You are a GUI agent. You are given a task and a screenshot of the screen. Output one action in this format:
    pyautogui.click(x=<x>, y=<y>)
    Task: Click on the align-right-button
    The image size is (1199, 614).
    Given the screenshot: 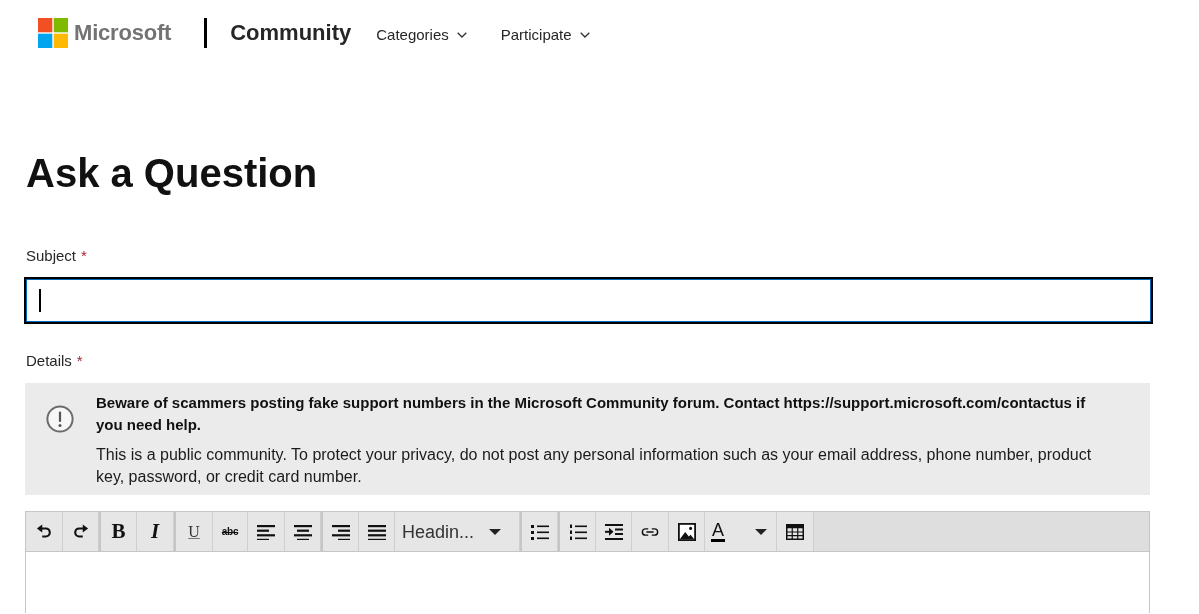 What is the action you would take?
    pyautogui.click(x=341, y=531)
    